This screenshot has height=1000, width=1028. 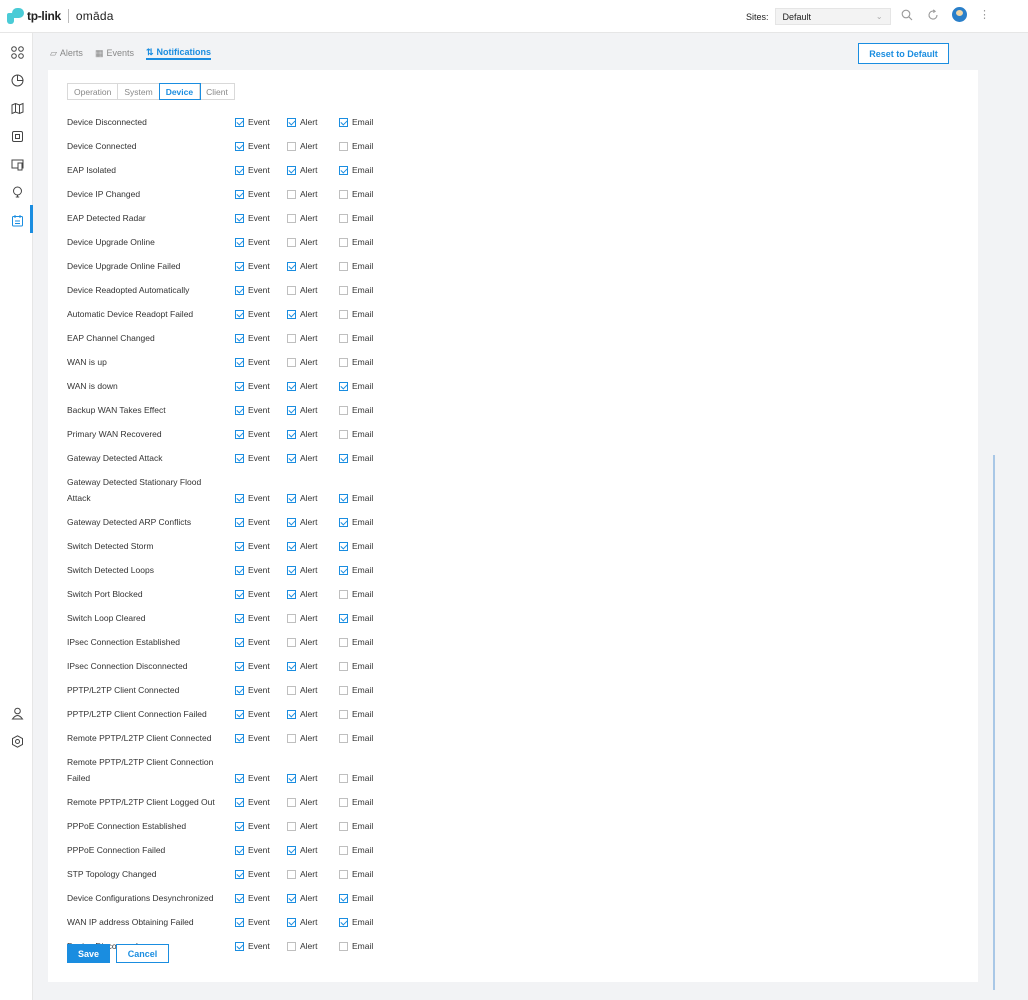 I want to click on subtab-device: Device, so click(x=180, y=91).